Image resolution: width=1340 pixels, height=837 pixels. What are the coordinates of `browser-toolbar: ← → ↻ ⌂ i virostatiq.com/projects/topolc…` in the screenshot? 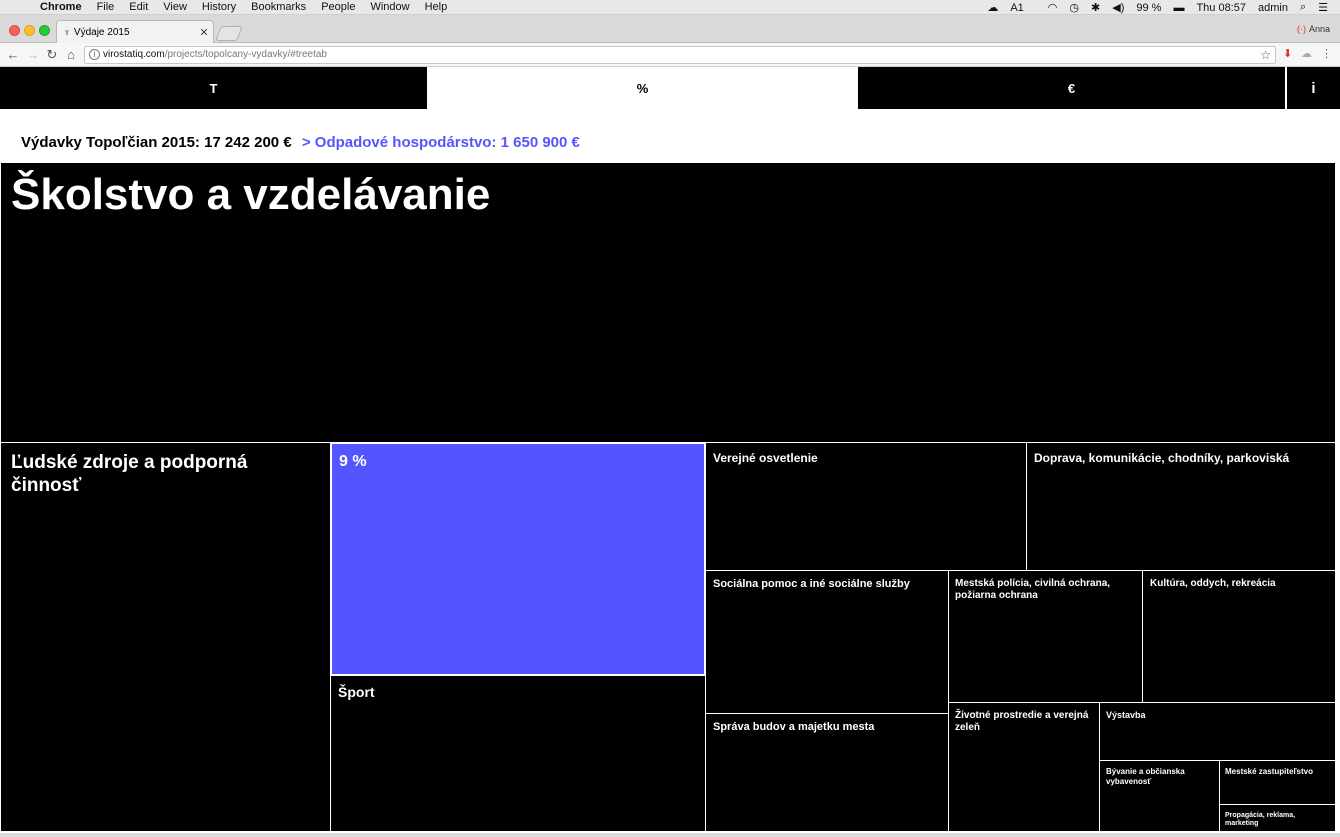 It's located at (670, 55).